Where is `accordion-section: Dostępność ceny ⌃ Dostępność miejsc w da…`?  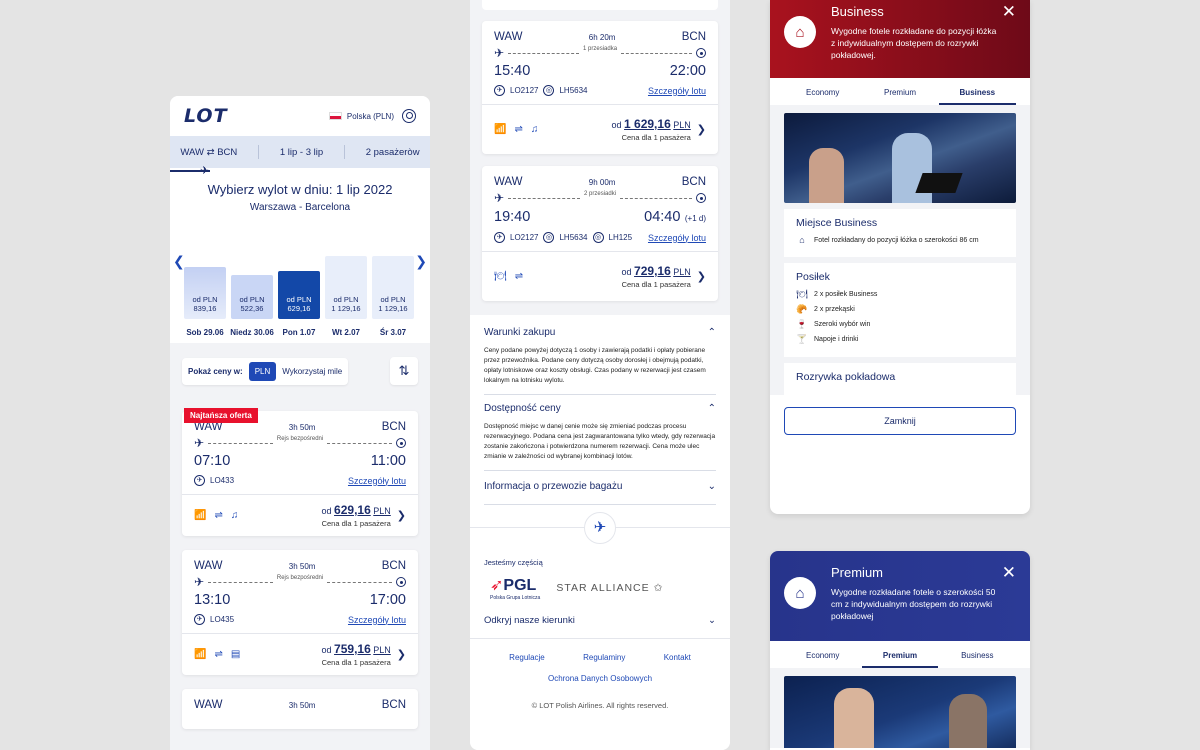 accordion-section: Dostępność ceny ⌃ Dostępność miejsc w da… is located at coordinates (600, 433).